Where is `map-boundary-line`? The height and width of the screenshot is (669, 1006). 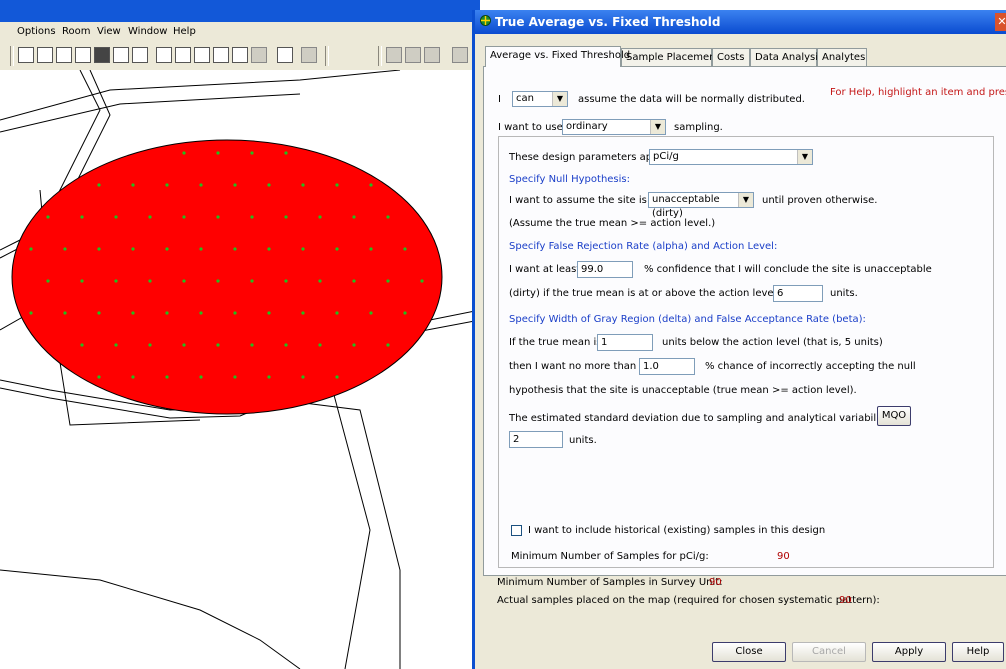 map-boundary-line is located at coordinates (150, 619).